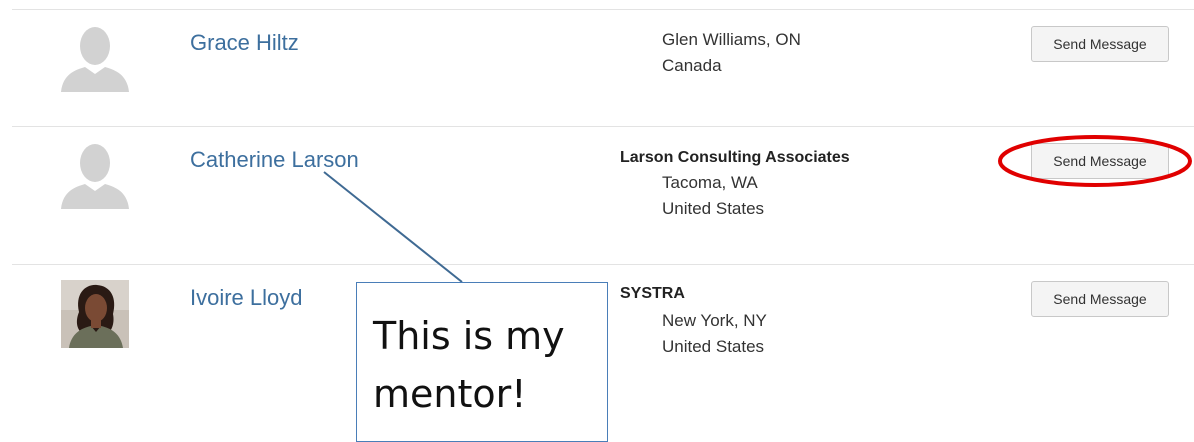 The image size is (1194, 442). What do you see at coordinates (714, 320) in the screenshot?
I see `location-city: New York, NY` at bounding box center [714, 320].